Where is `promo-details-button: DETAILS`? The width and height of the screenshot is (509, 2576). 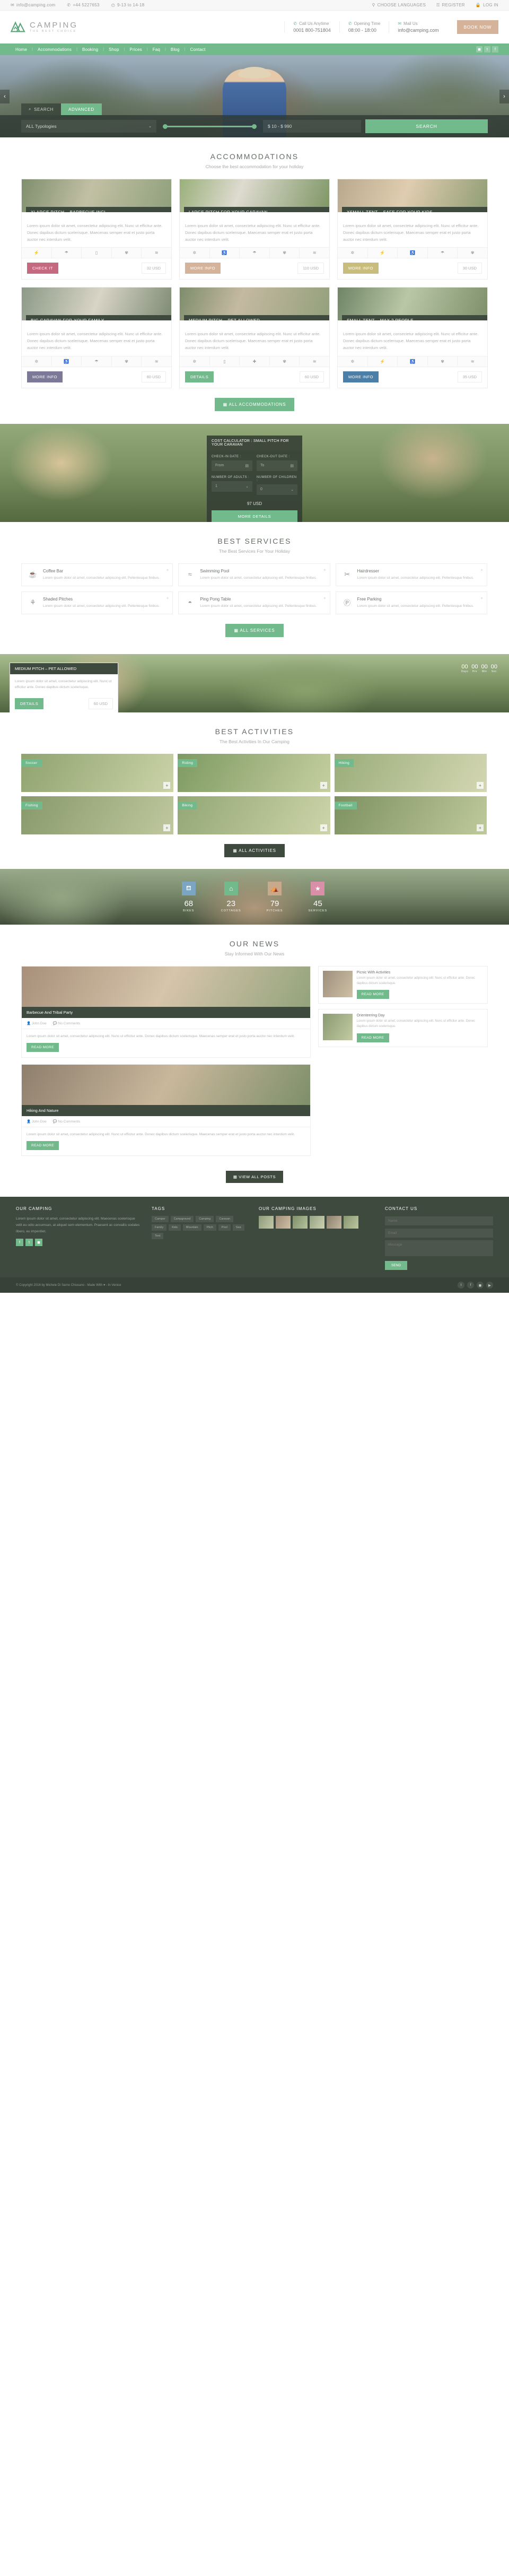
promo-details-button: DETAILS is located at coordinates (29, 704).